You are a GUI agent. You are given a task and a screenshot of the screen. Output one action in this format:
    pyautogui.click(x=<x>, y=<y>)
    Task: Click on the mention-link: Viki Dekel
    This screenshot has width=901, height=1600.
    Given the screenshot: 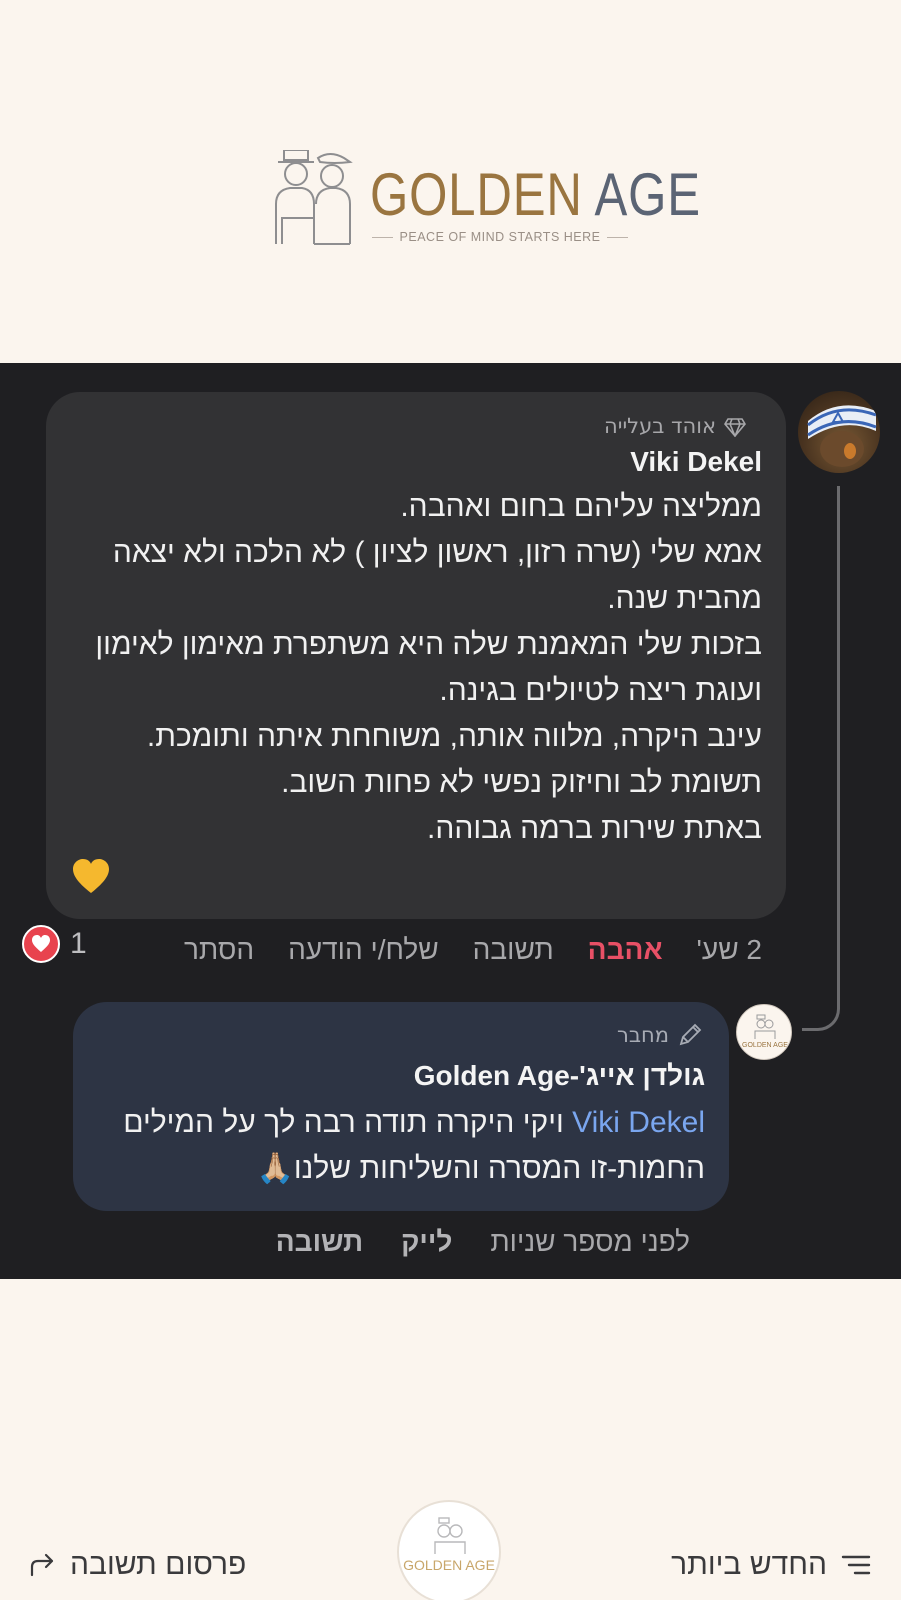 What is the action you would take?
    pyautogui.click(x=638, y=1122)
    